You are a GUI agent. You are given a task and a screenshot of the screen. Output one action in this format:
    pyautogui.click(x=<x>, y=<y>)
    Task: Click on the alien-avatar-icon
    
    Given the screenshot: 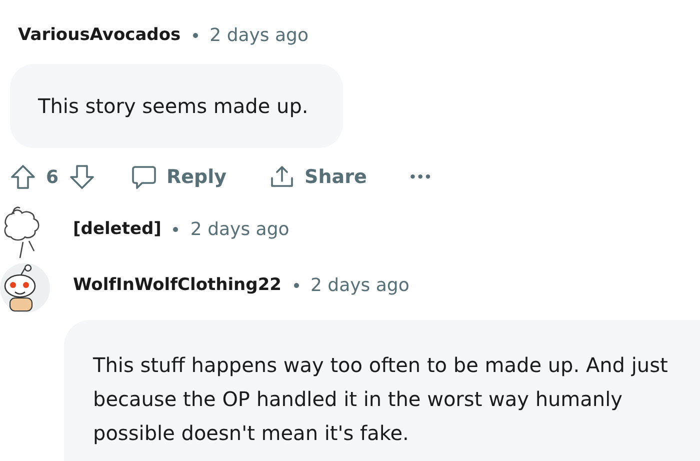 What is the action you would take?
    pyautogui.click(x=25, y=288)
    